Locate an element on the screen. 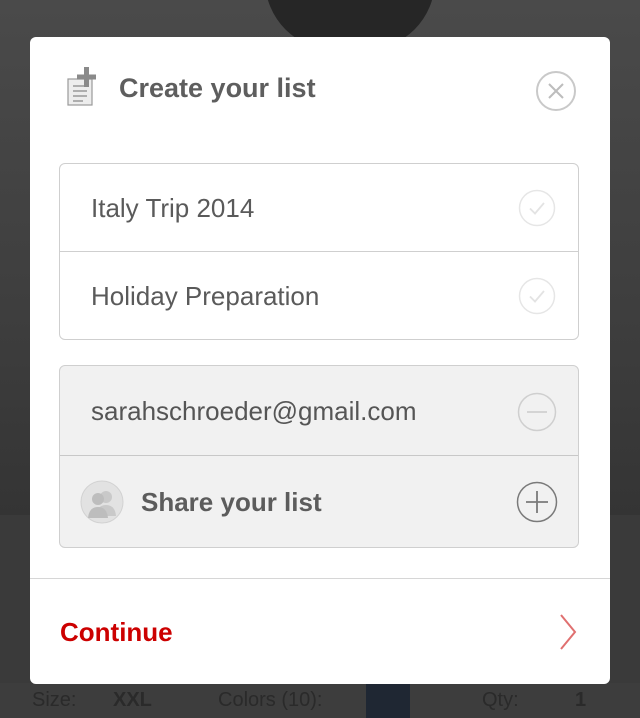 This screenshot has height=718, width=640. color-swatch is located at coordinates (388, 700).